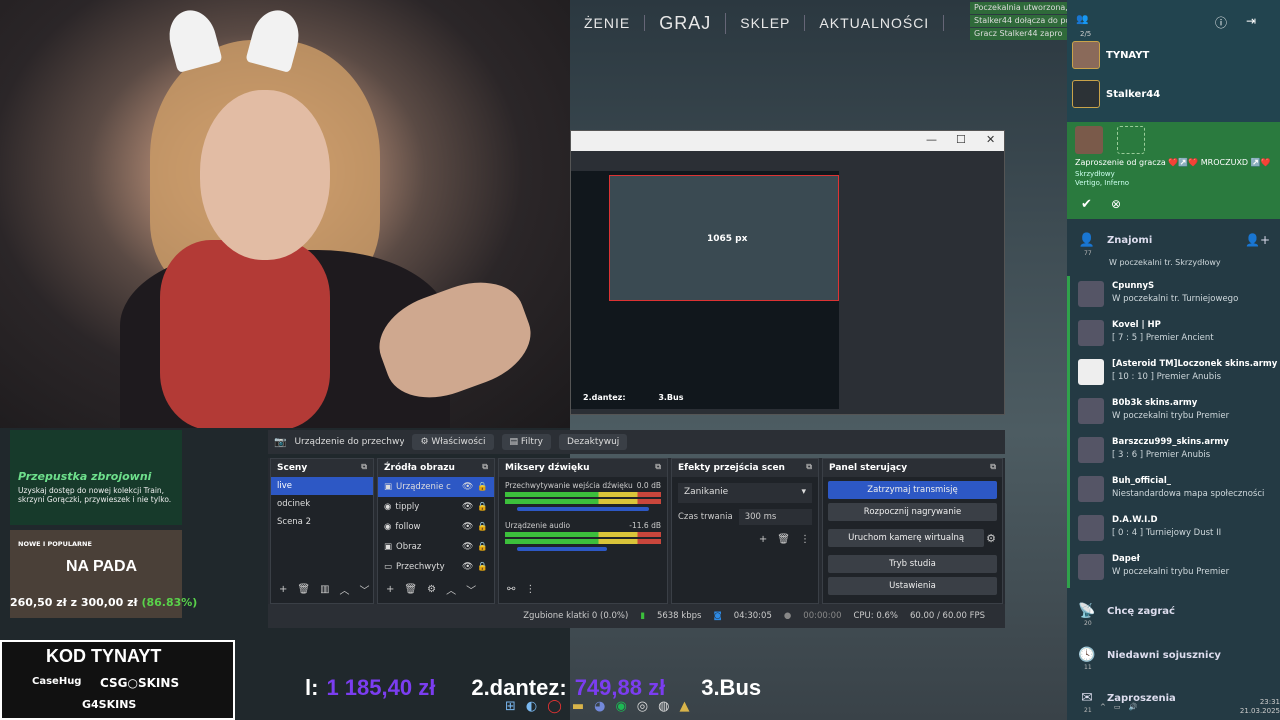 The image size is (1280, 720). I want to click on studio-mode-button: Tryb studia, so click(912, 564).